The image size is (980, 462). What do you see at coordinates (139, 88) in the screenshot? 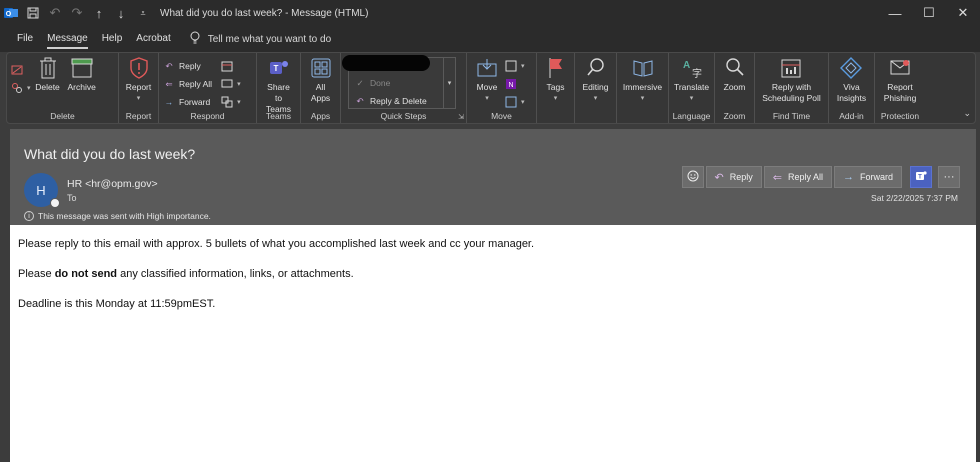
I see `ribbon-group-report: Report ▾ Report` at bounding box center [139, 88].